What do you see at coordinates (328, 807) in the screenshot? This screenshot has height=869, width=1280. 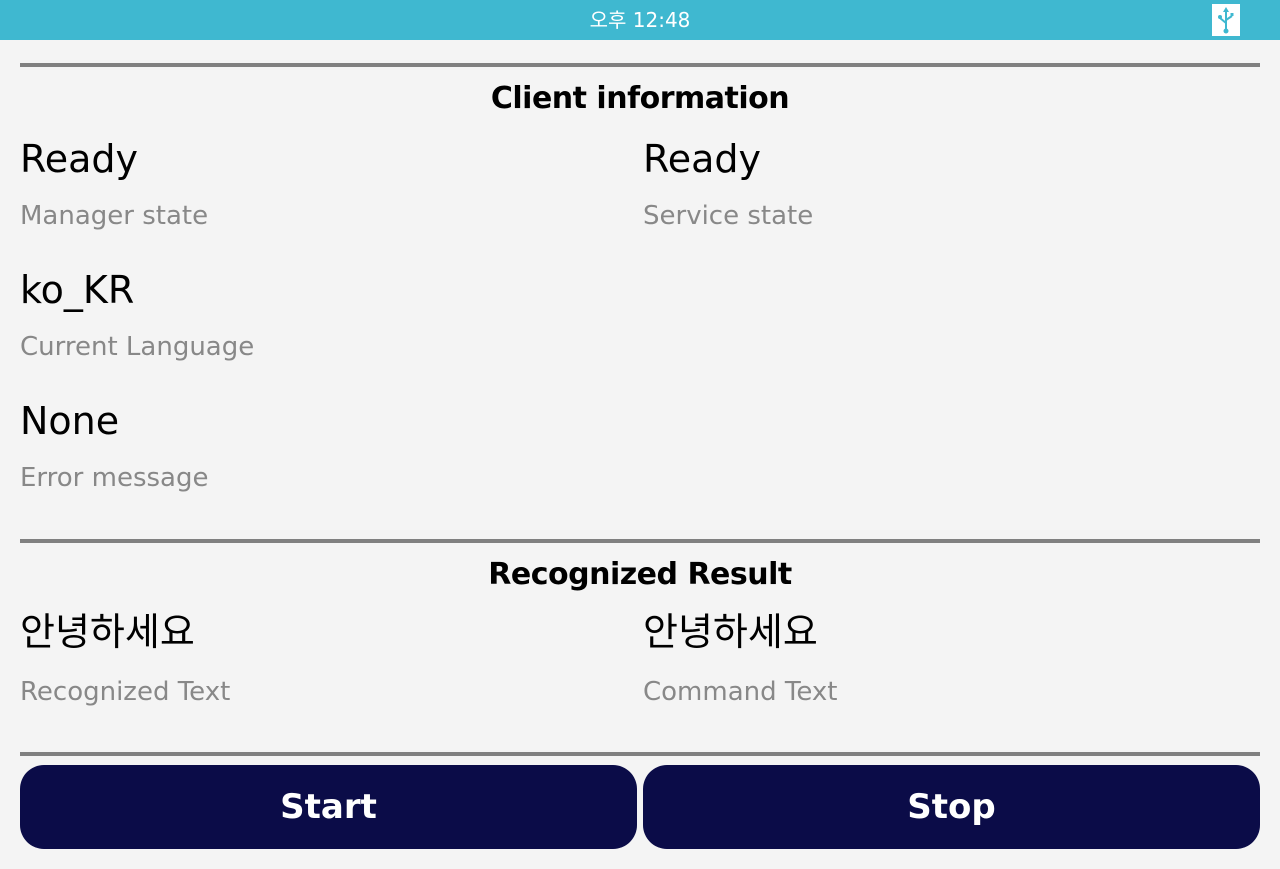 I see `start-button: Start` at bounding box center [328, 807].